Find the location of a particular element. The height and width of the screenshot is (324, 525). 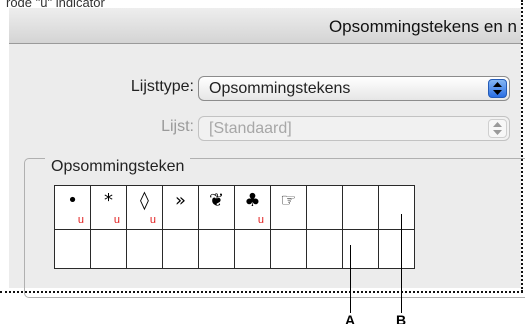

list-label: Lijst: is located at coordinates (177, 126).